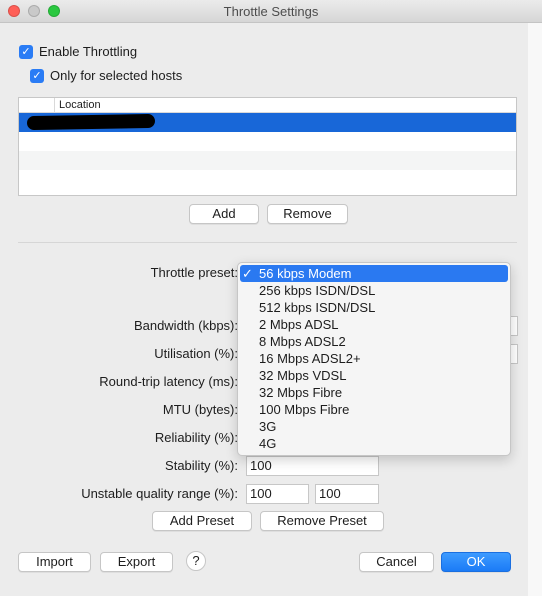 This screenshot has width=542, height=596. What do you see at coordinates (374, 392) in the screenshot?
I see `preset-option: 32 Mbps Fibre` at bounding box center [374, 392].